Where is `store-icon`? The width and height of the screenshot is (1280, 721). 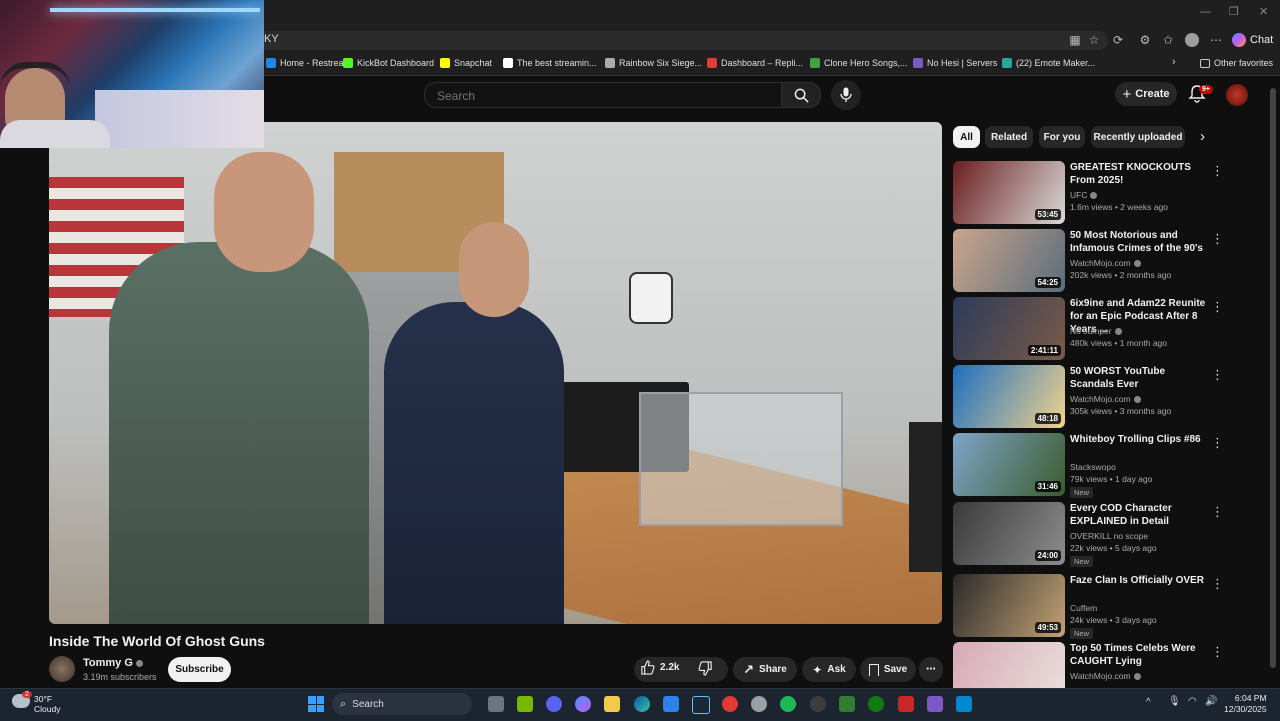 store-icon is located at coordinates (671, 704).